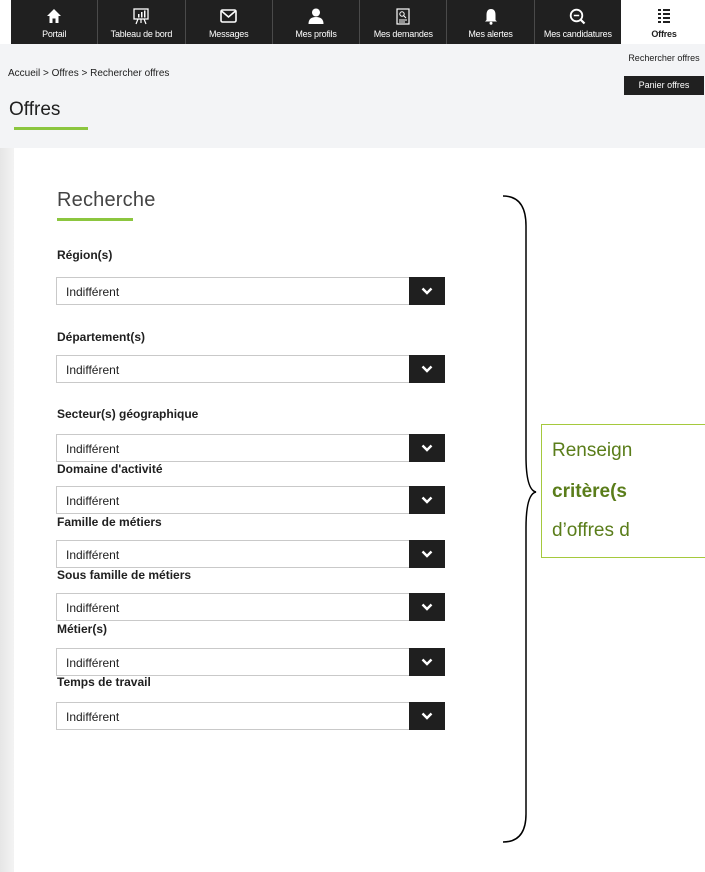 The height and width of the screenshot is (872, 705). Describe the element at coordinates (403, 16) in the screenshot. I see `document-icon` at that location.